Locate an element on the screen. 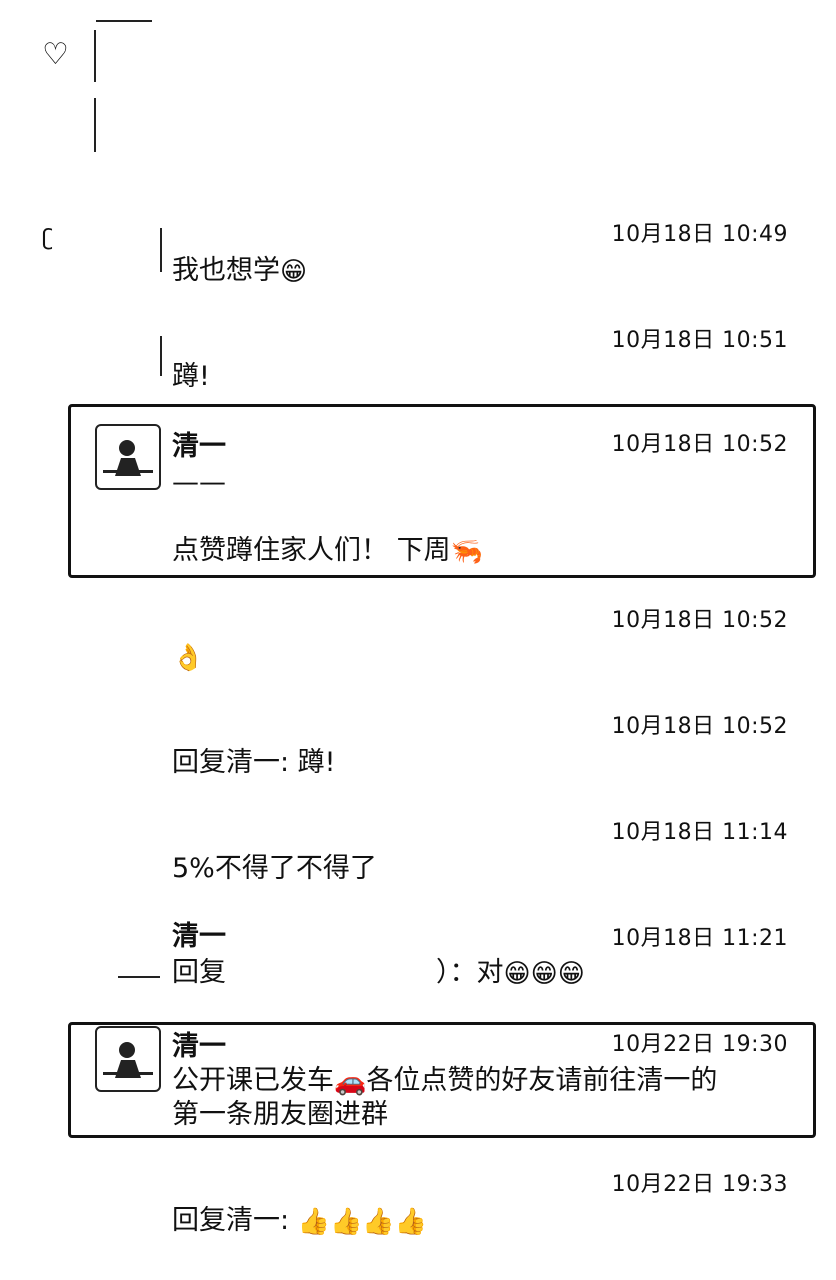  comment-text: 回复 is located at coordinates (199, 972).